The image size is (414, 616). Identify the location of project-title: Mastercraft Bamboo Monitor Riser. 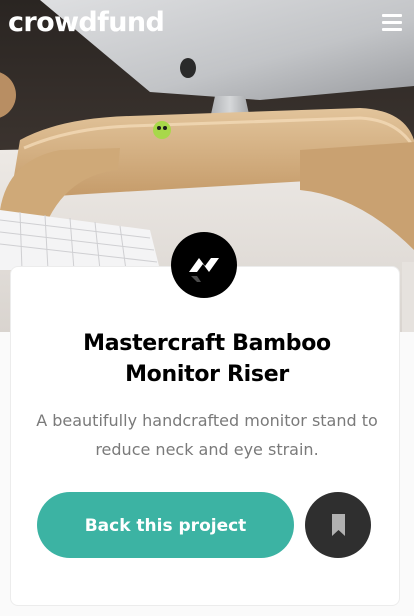
(207, 359).